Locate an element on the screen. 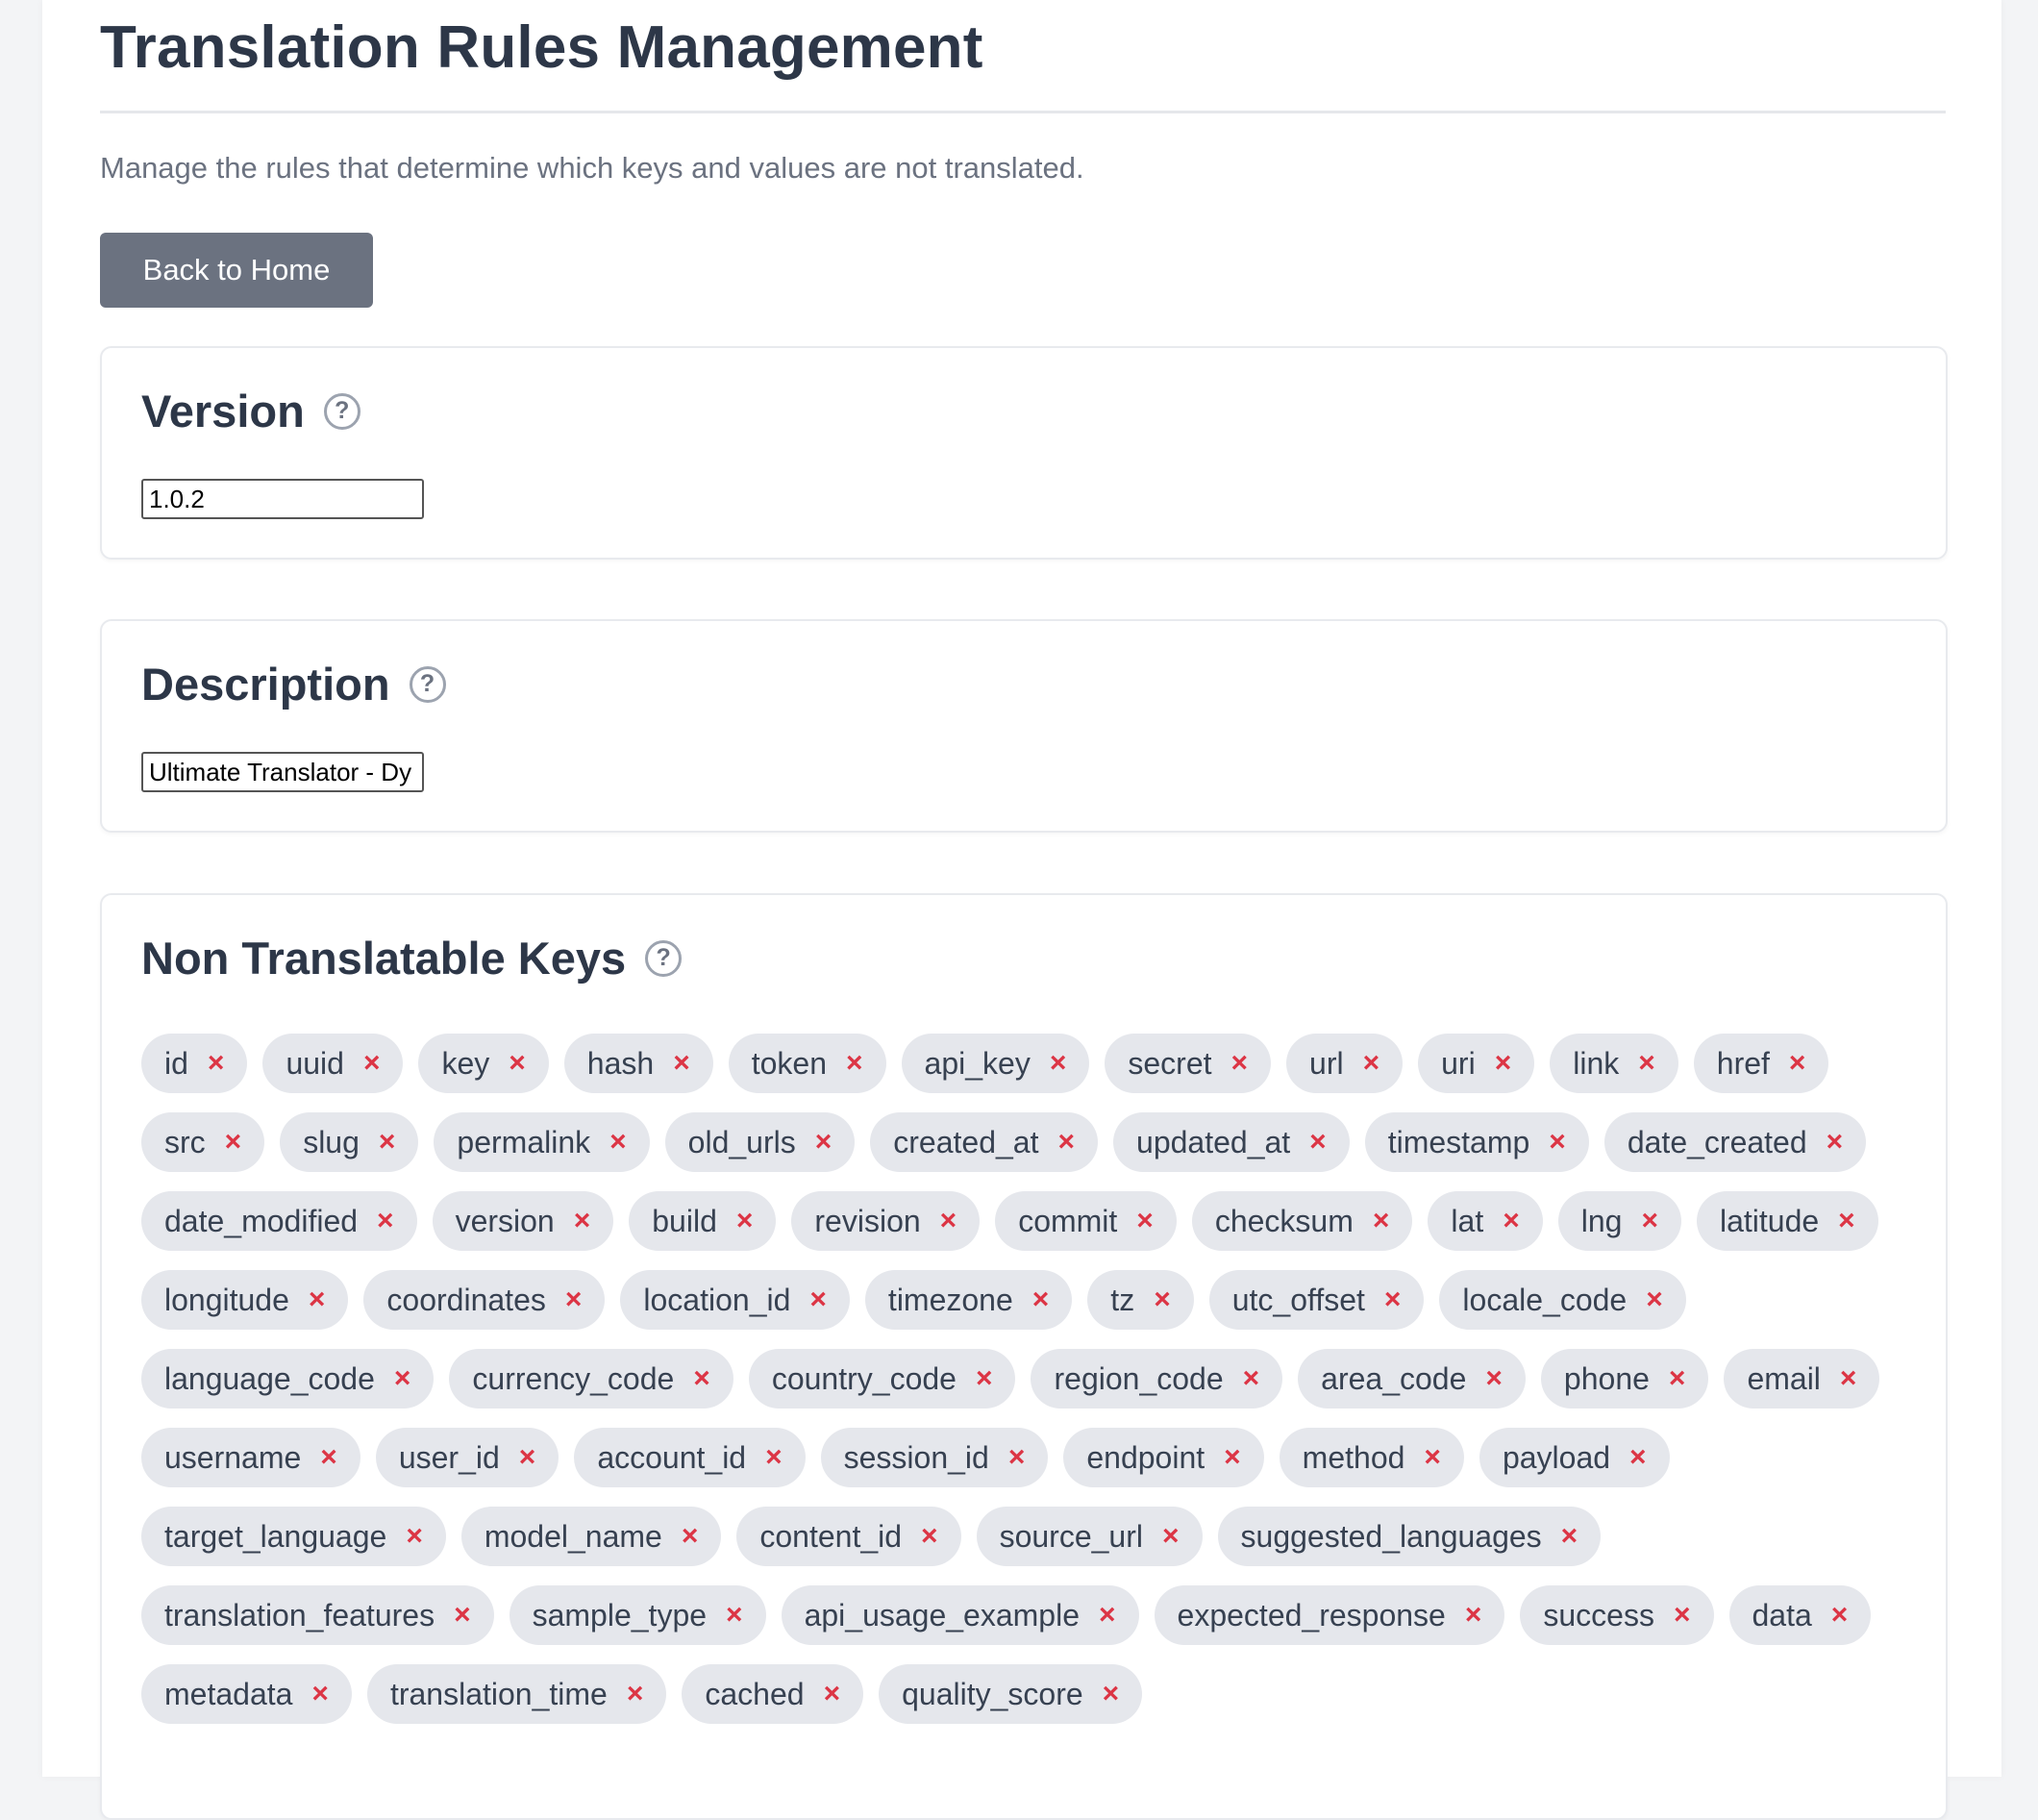 This screenshot has height=1820, width=2038. back-to-home-button: Back to Home is located at coordinates (236, 271).